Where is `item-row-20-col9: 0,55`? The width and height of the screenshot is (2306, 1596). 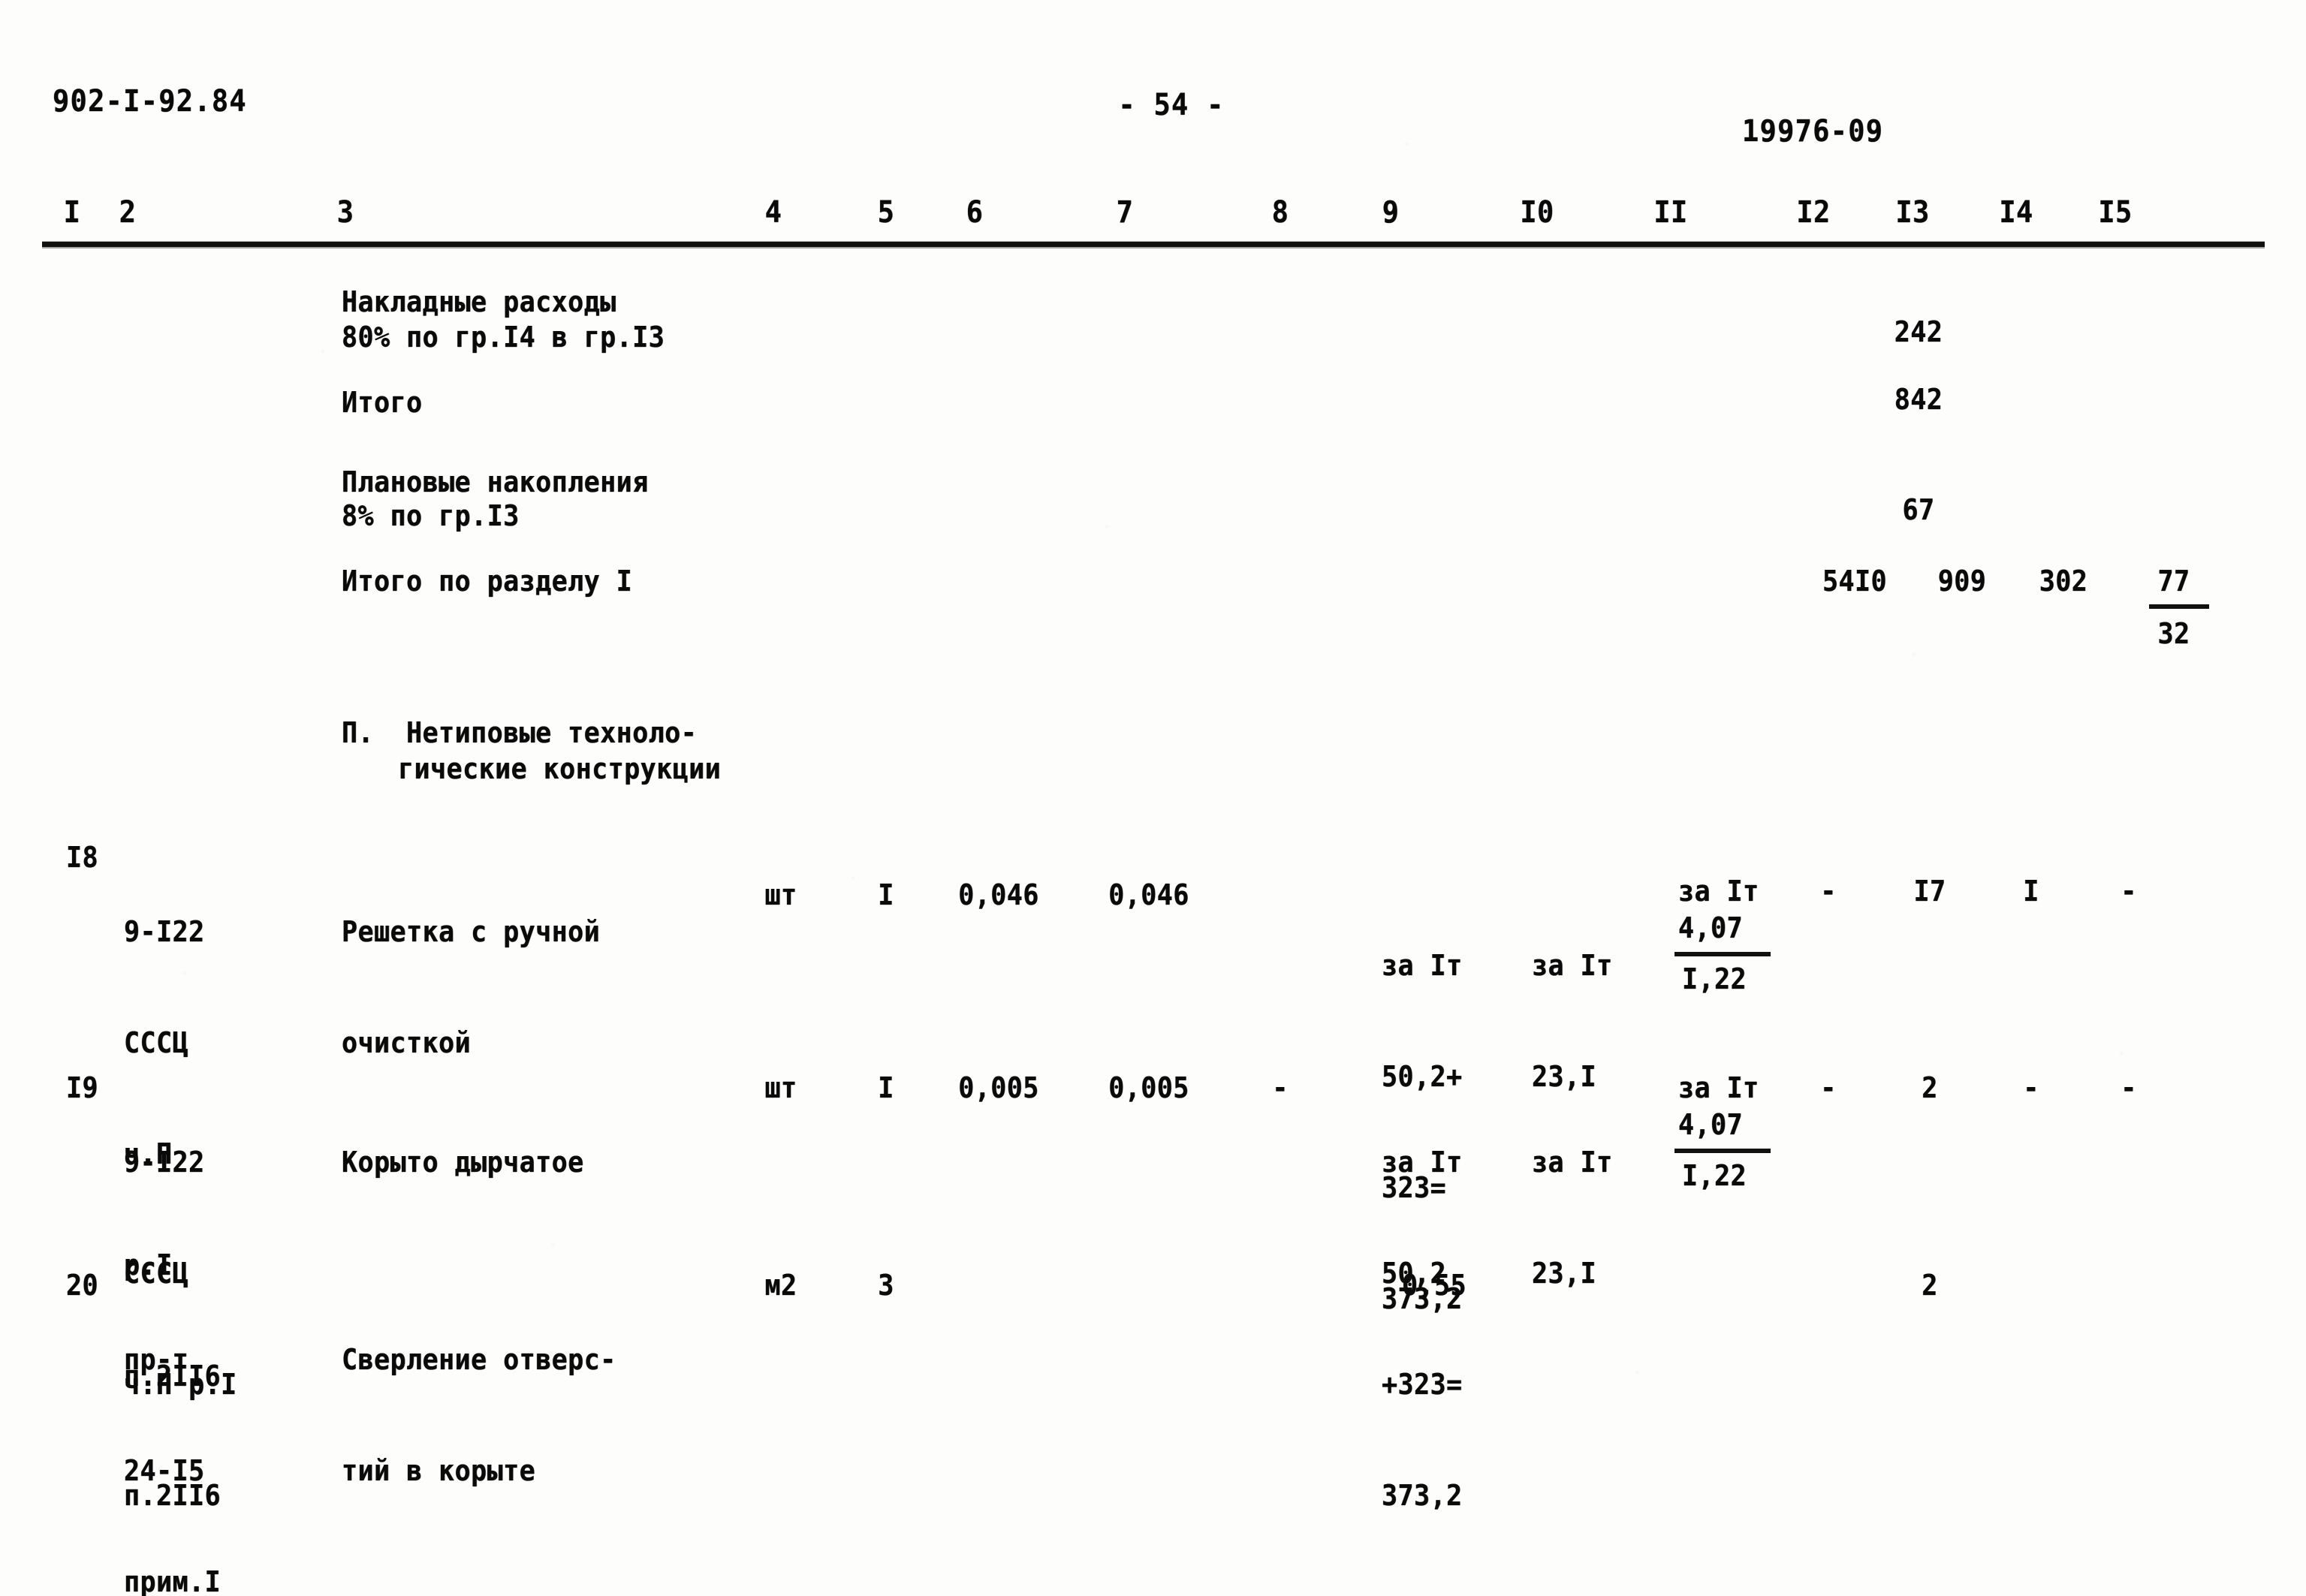 item-row-20-col9: 0,55 is located at coordinates (1434, 1285).